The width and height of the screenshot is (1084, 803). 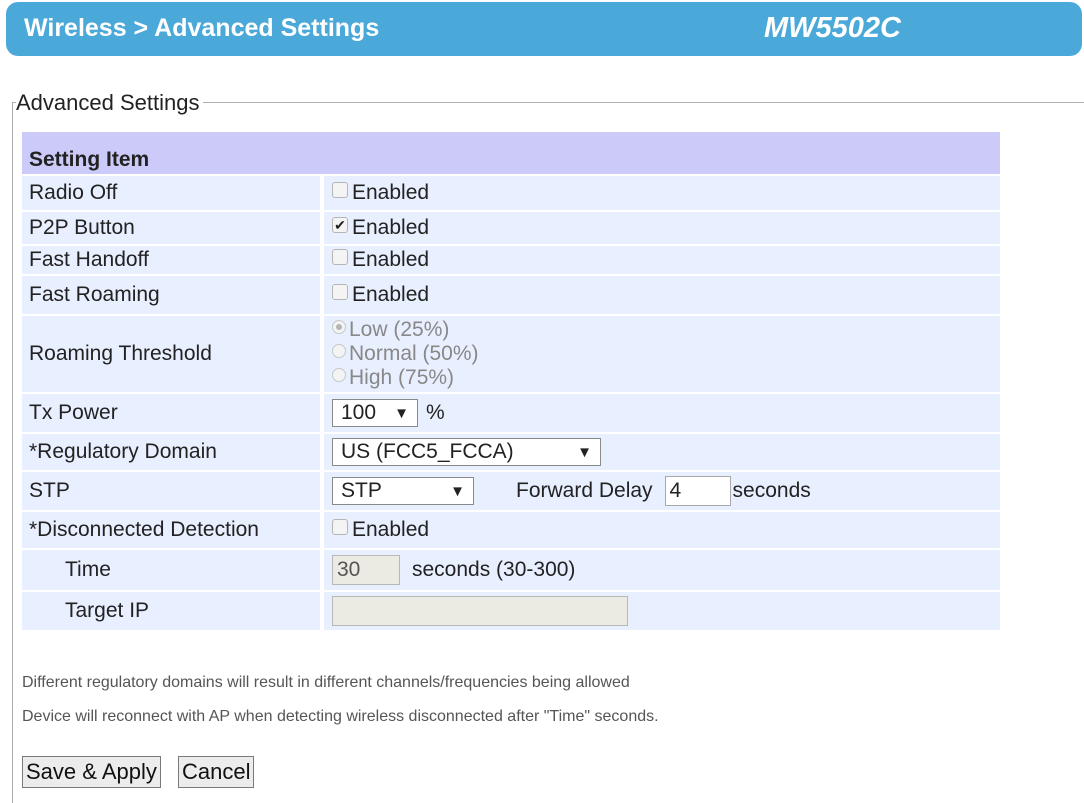 I want to click on roaming-threshold-option-high: High (75%), so click(x=405, y=378).